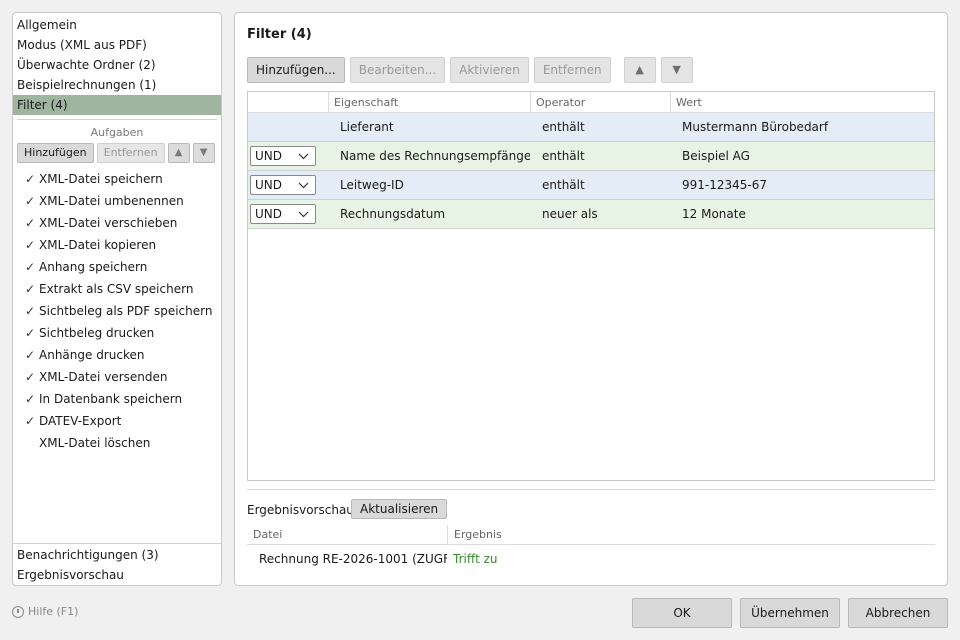  What do you see at coordinates (475, 559) in the screenshot?
I see `preview-result-cell: Trifft zu` at bounding box center [475, 559].